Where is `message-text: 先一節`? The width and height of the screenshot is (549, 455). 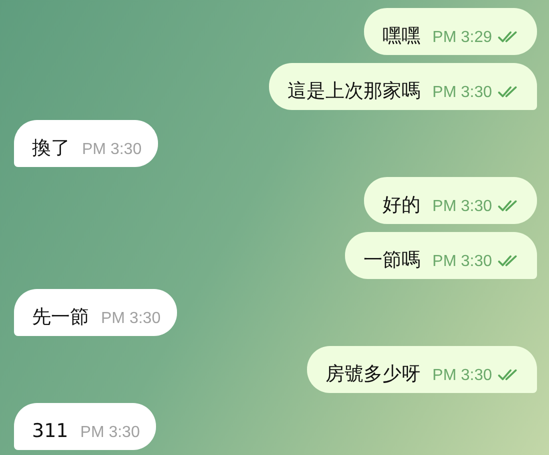
message-text: 先一節 is located at coordinates (60, 316).